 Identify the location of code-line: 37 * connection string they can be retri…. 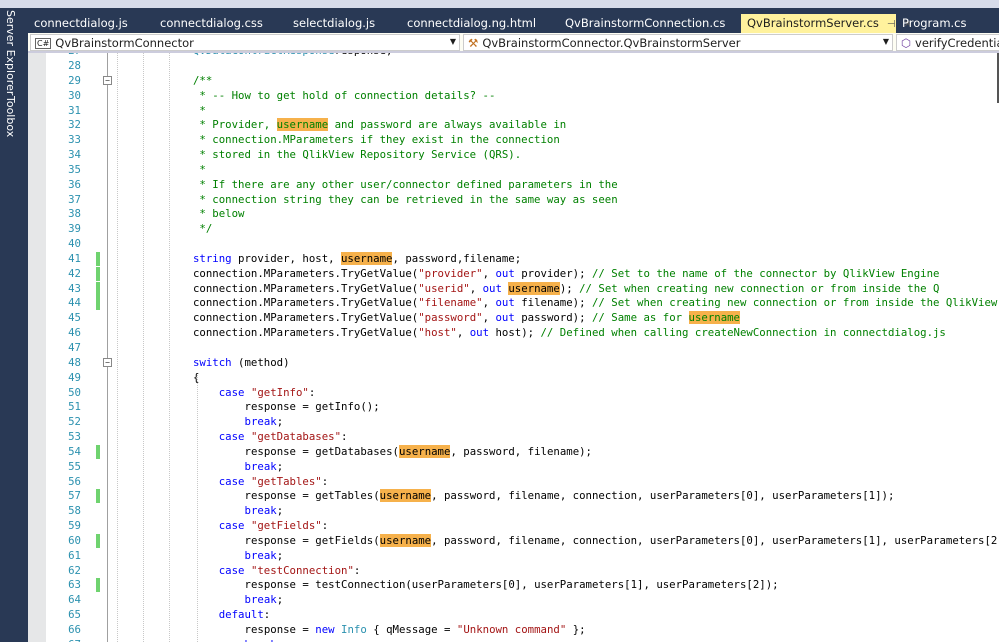
(513, 199).